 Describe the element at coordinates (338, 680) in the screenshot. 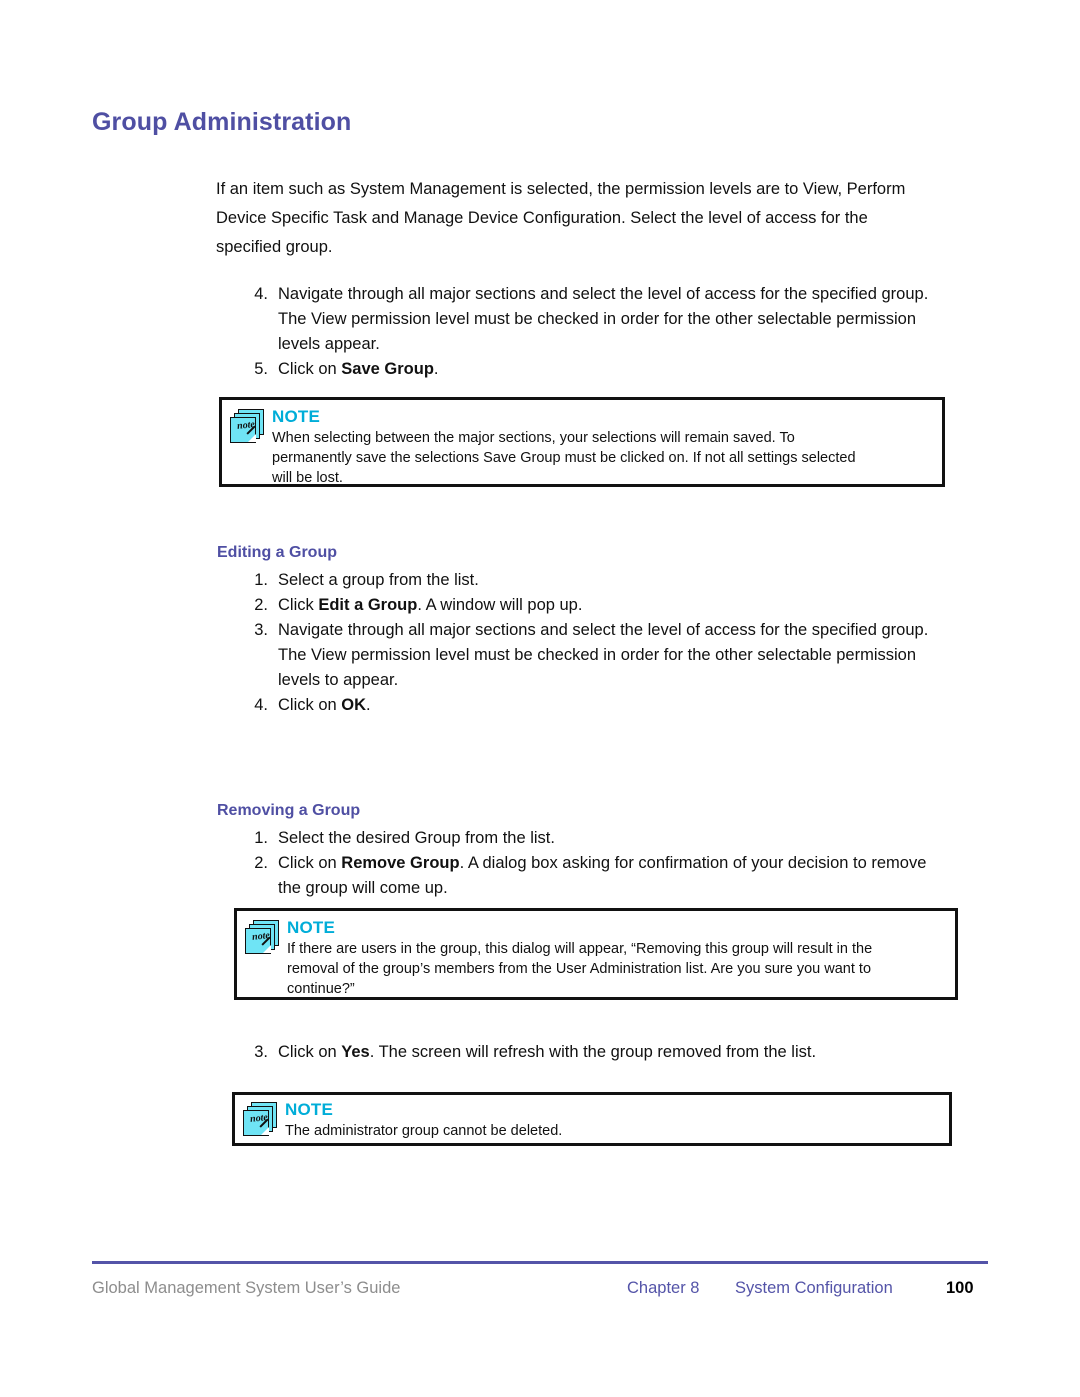

I see `list-item-line: levels to appear.` at that location.